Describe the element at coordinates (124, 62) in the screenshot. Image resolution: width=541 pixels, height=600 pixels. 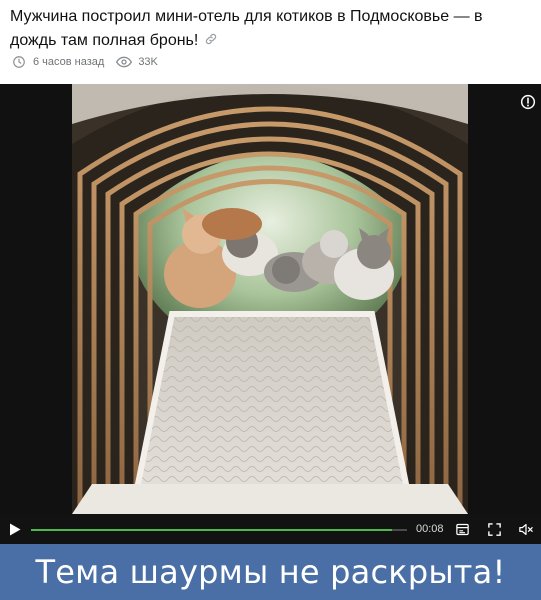
I see `eye-icon` at that location.